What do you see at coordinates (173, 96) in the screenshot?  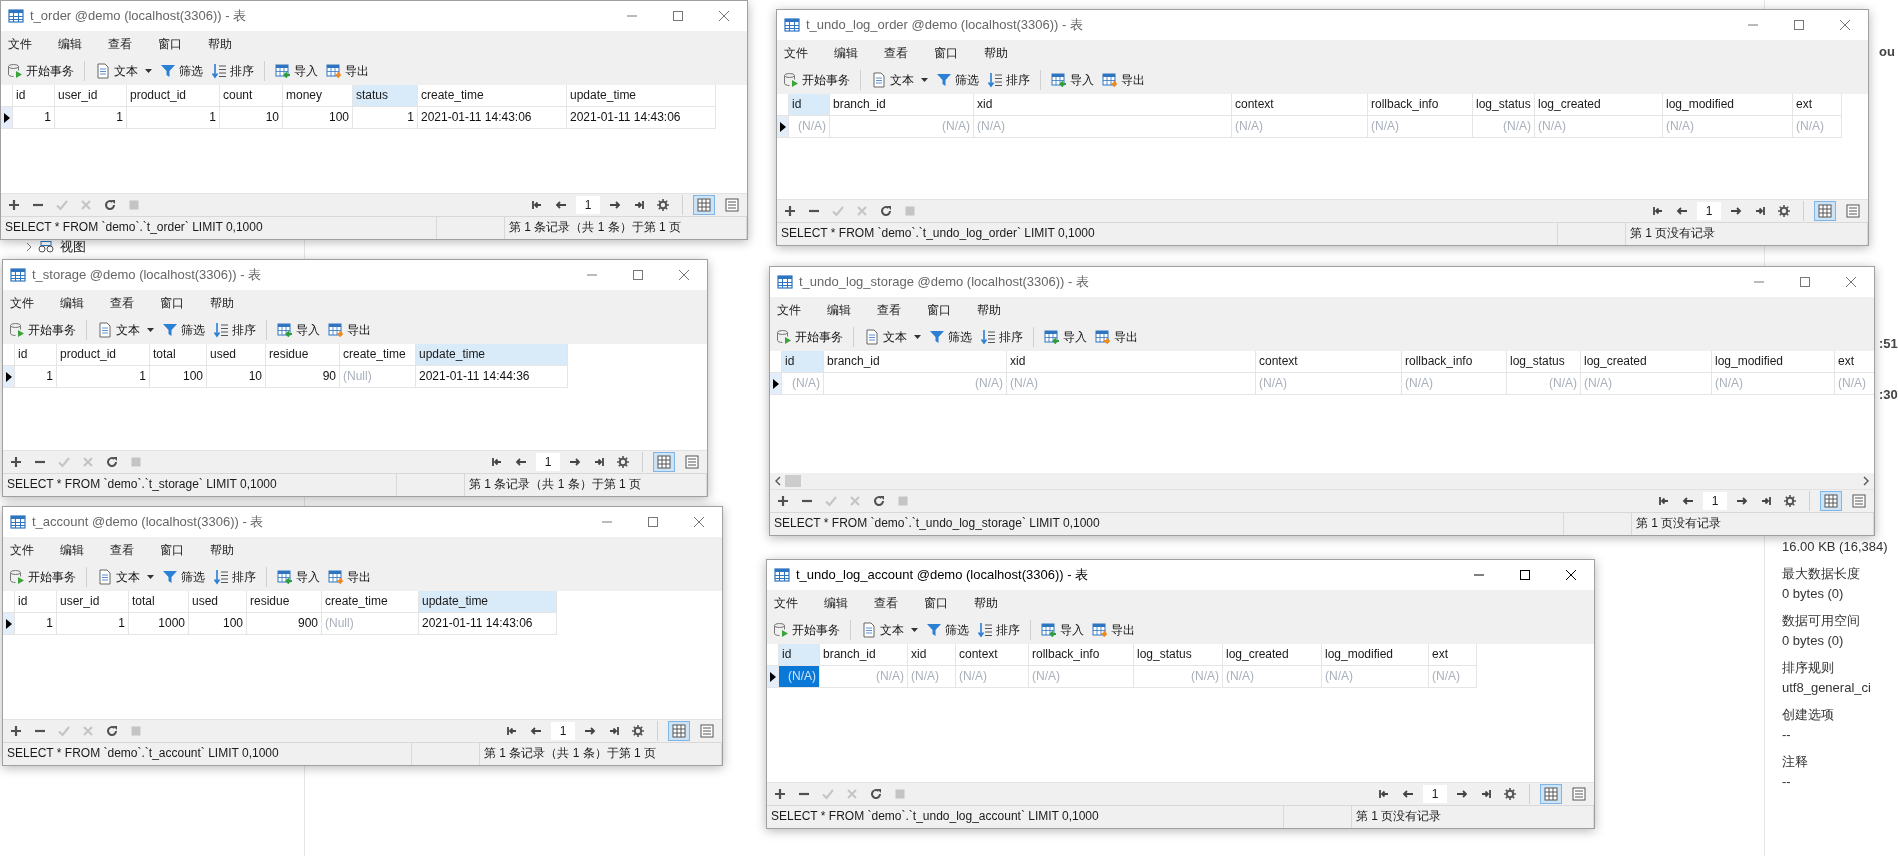 I see `column-header: product_id` at bounding box center [173, 96].